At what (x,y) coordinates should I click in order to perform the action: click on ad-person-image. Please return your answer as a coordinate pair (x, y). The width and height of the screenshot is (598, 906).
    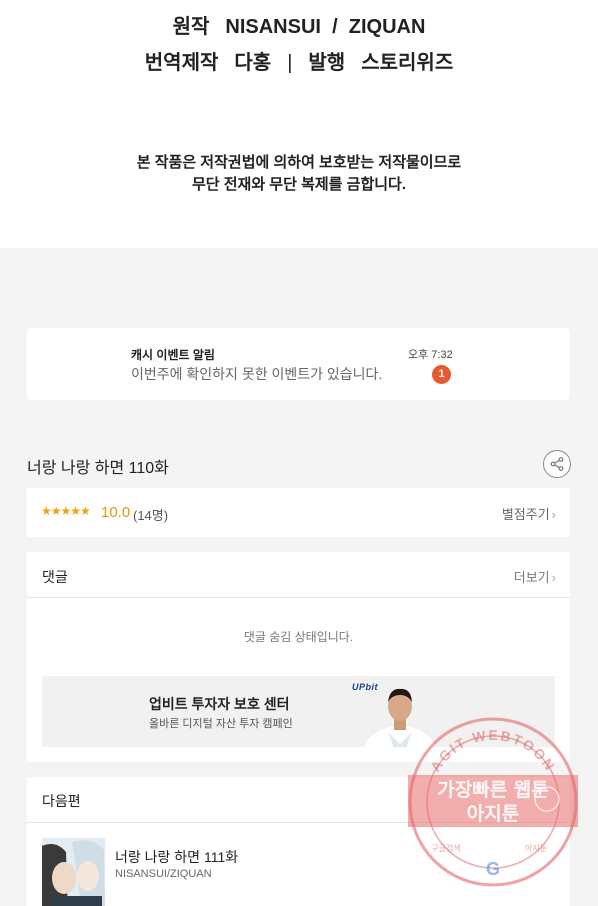
    Looking at the image, I should click on (400, 717).